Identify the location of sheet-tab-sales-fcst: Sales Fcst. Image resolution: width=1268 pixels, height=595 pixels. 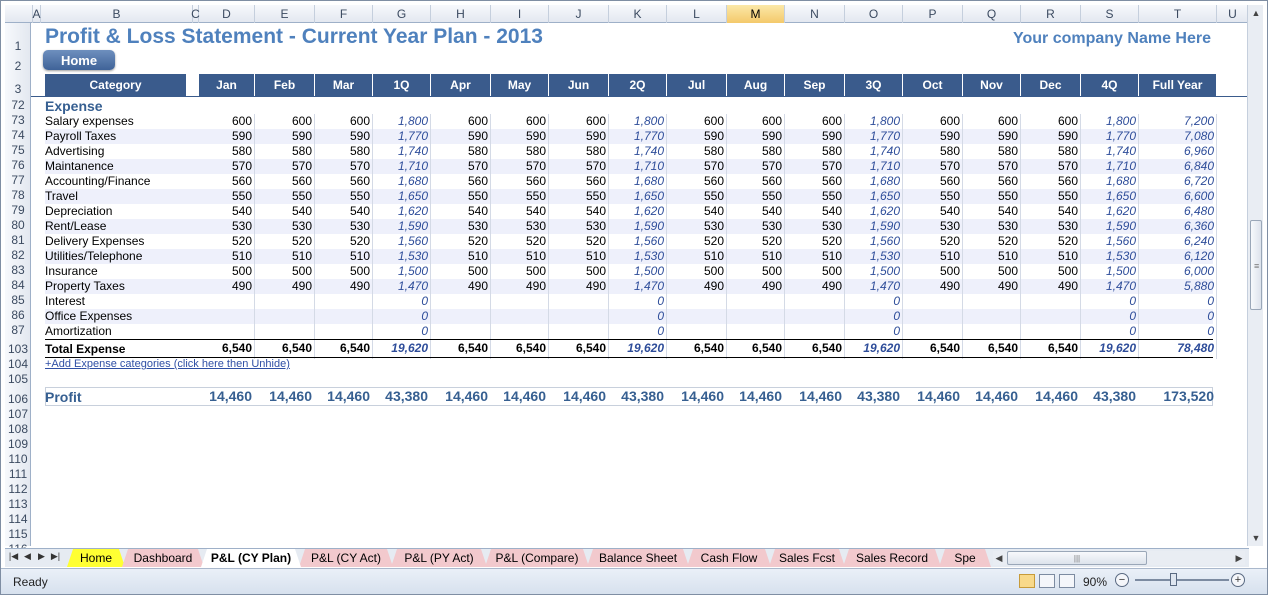
(807, 558).